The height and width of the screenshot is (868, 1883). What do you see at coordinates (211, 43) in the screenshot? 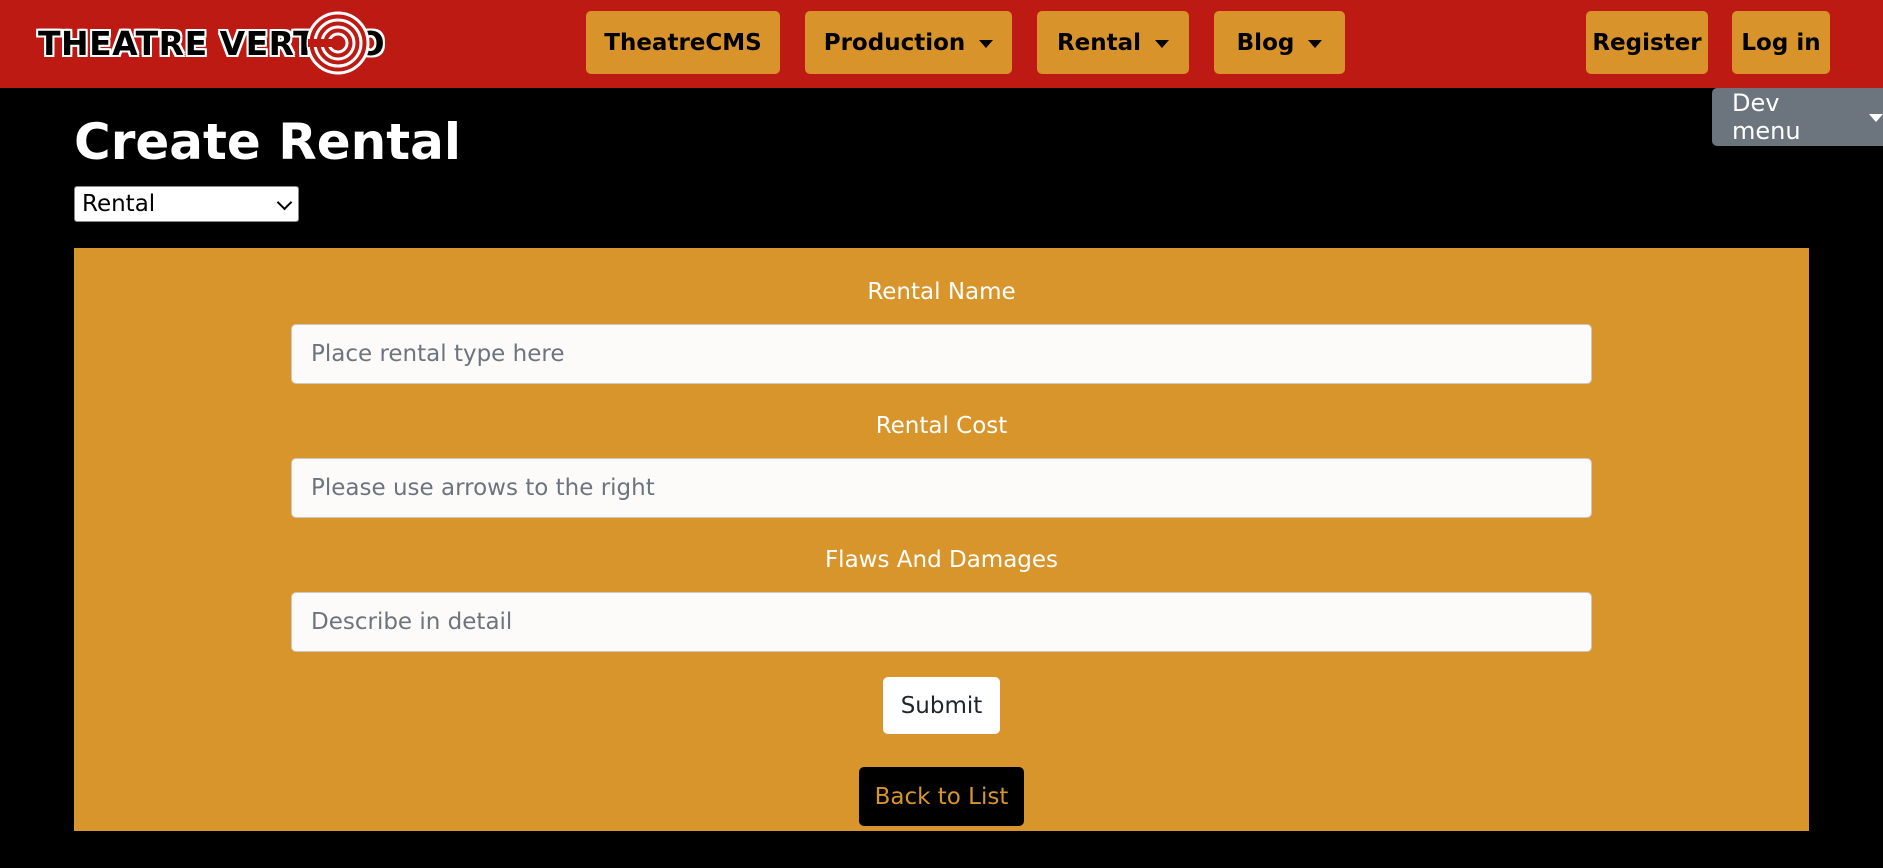
I see `theatre-vertigo-logo: THEATRE VERTIGO` at bounding box center [211, 43].